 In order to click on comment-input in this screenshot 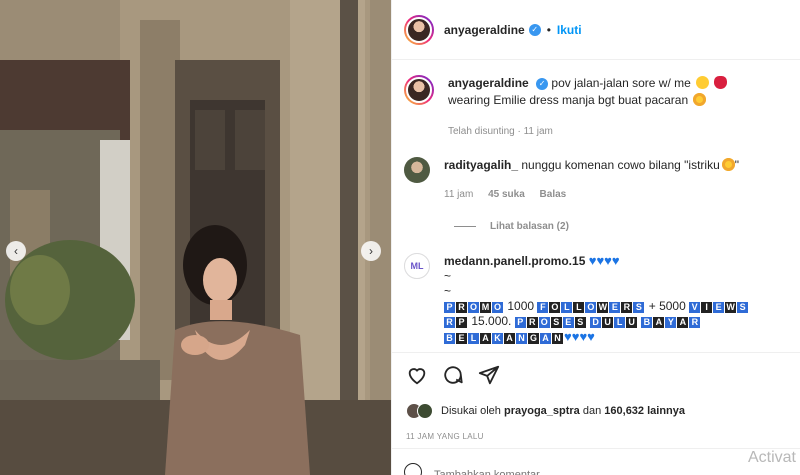, I will do `click(505, 472)`.